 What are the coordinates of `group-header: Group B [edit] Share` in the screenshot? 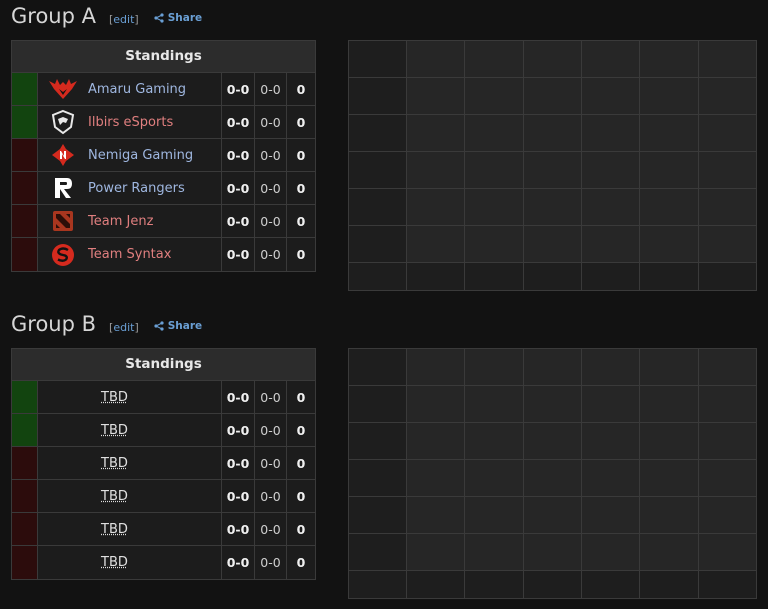 It's located at (106, 326).